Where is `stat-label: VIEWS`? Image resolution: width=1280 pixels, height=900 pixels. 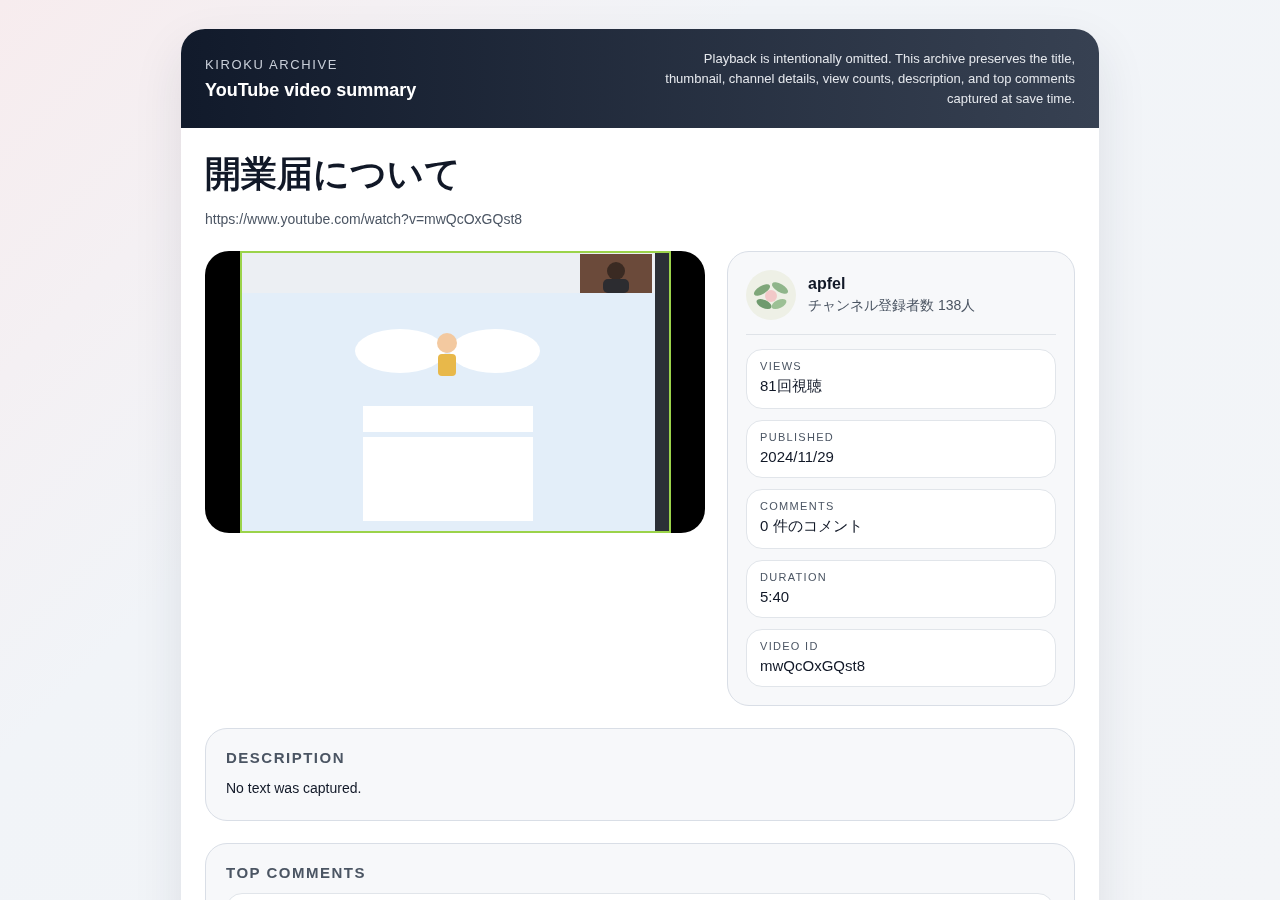 stat-label: VIEWS is located at coordinates (781, 366).